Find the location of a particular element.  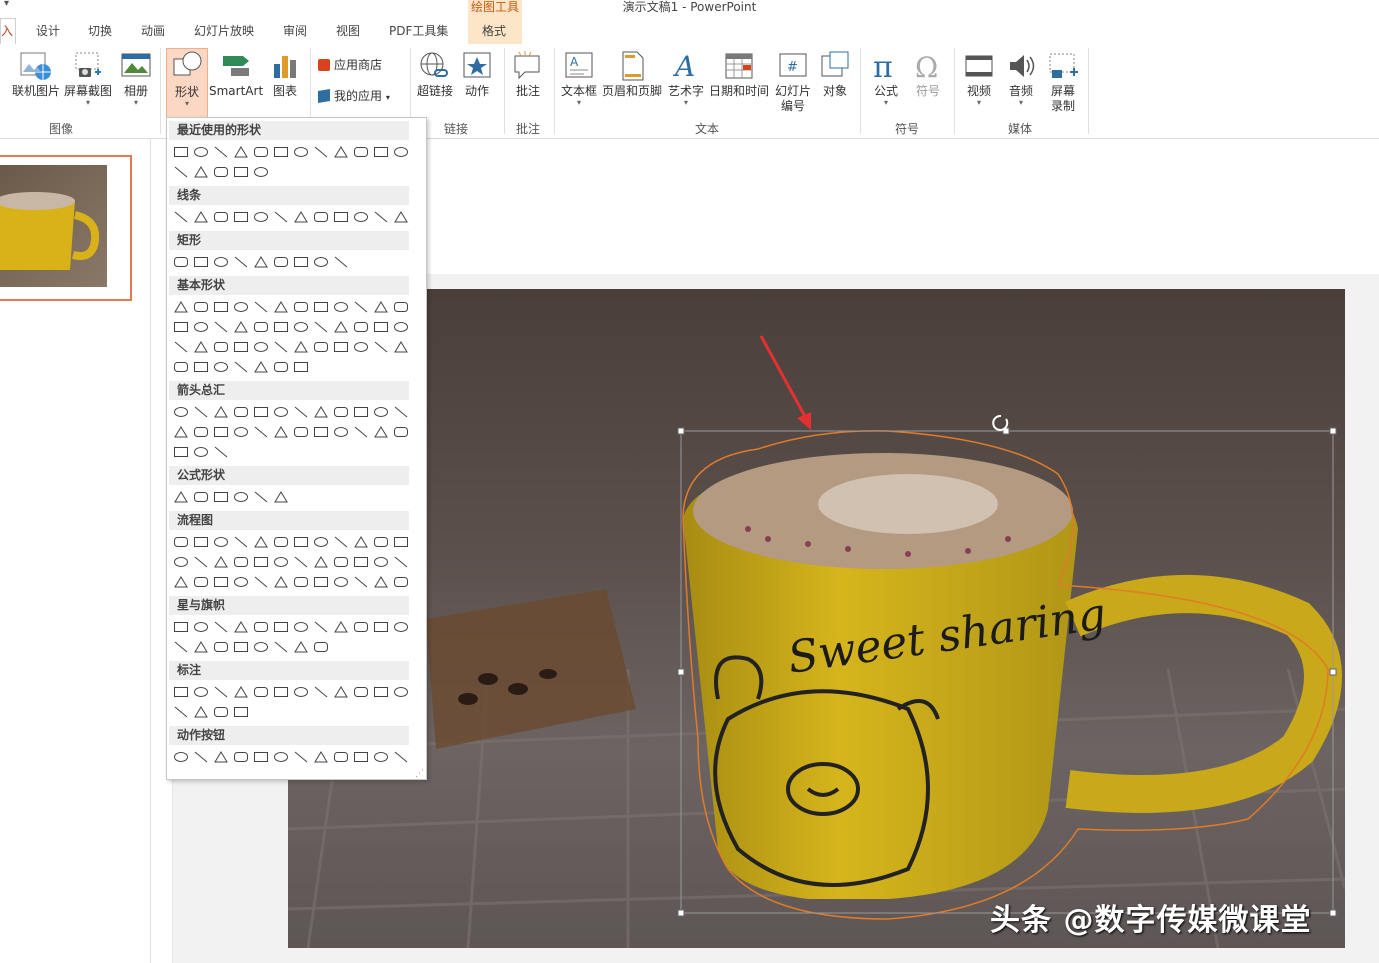

datetime-button: 日期和时间 is located at coordinates (739, 74).